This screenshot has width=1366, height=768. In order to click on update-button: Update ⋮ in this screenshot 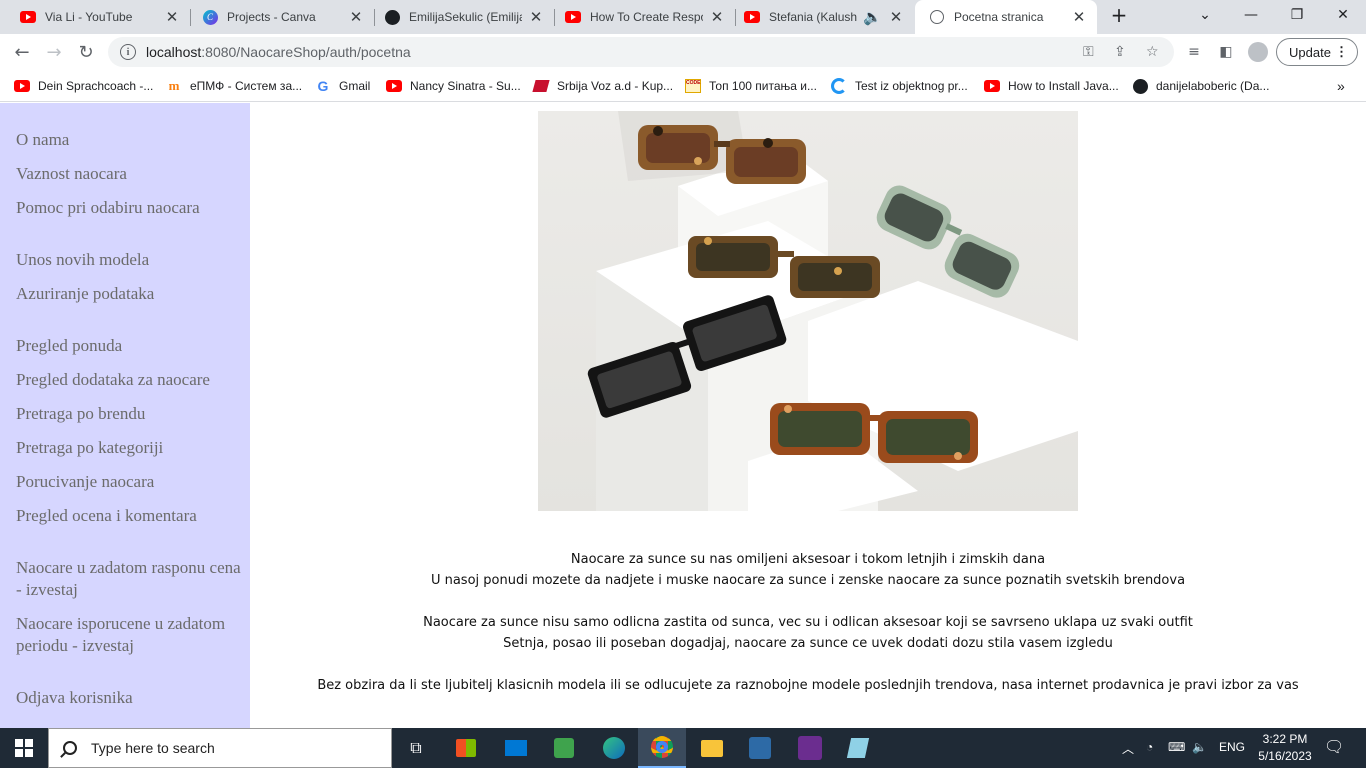, I will do `click(1317, 52)`.